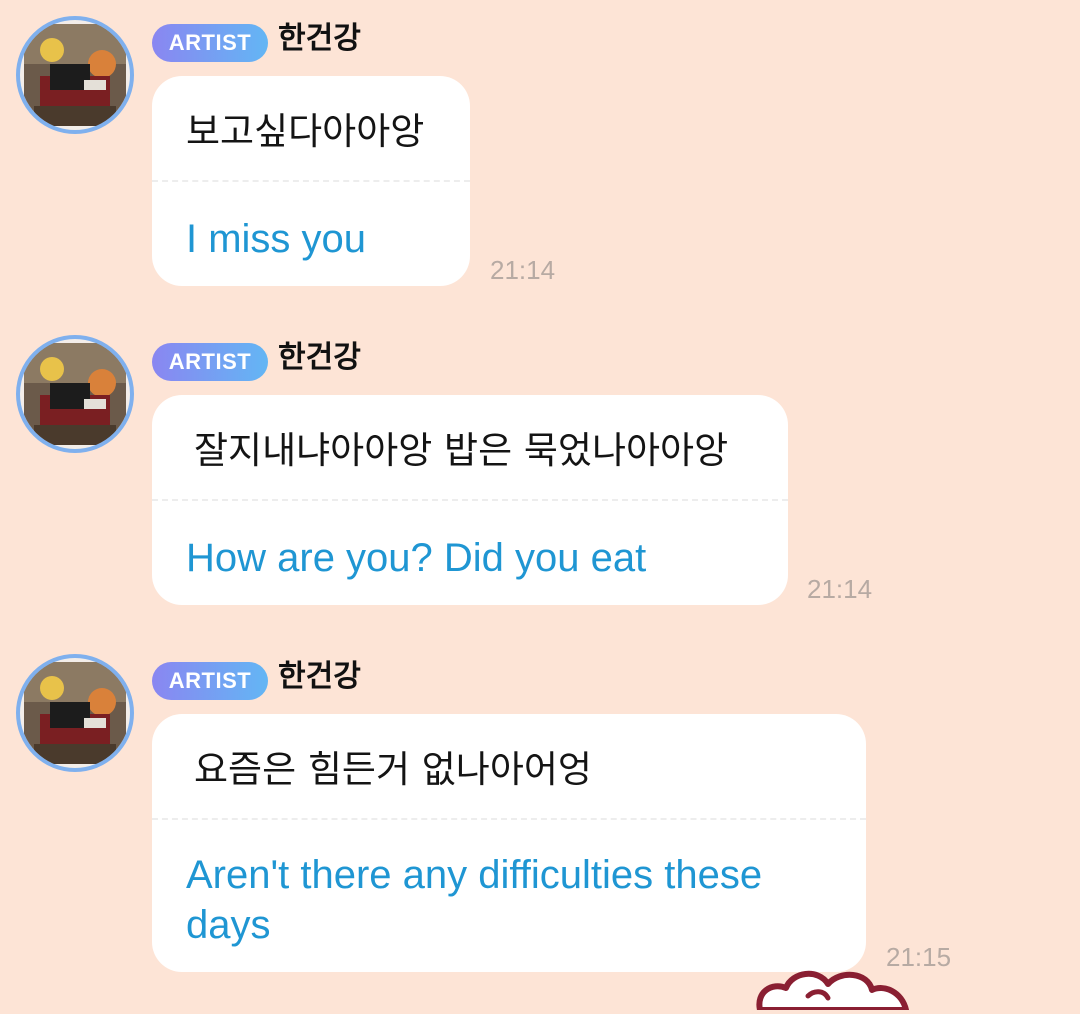 The height and width of the screenshot is (1014, 1080). I want to click on translation-text: I miss you, so click(276, 239).